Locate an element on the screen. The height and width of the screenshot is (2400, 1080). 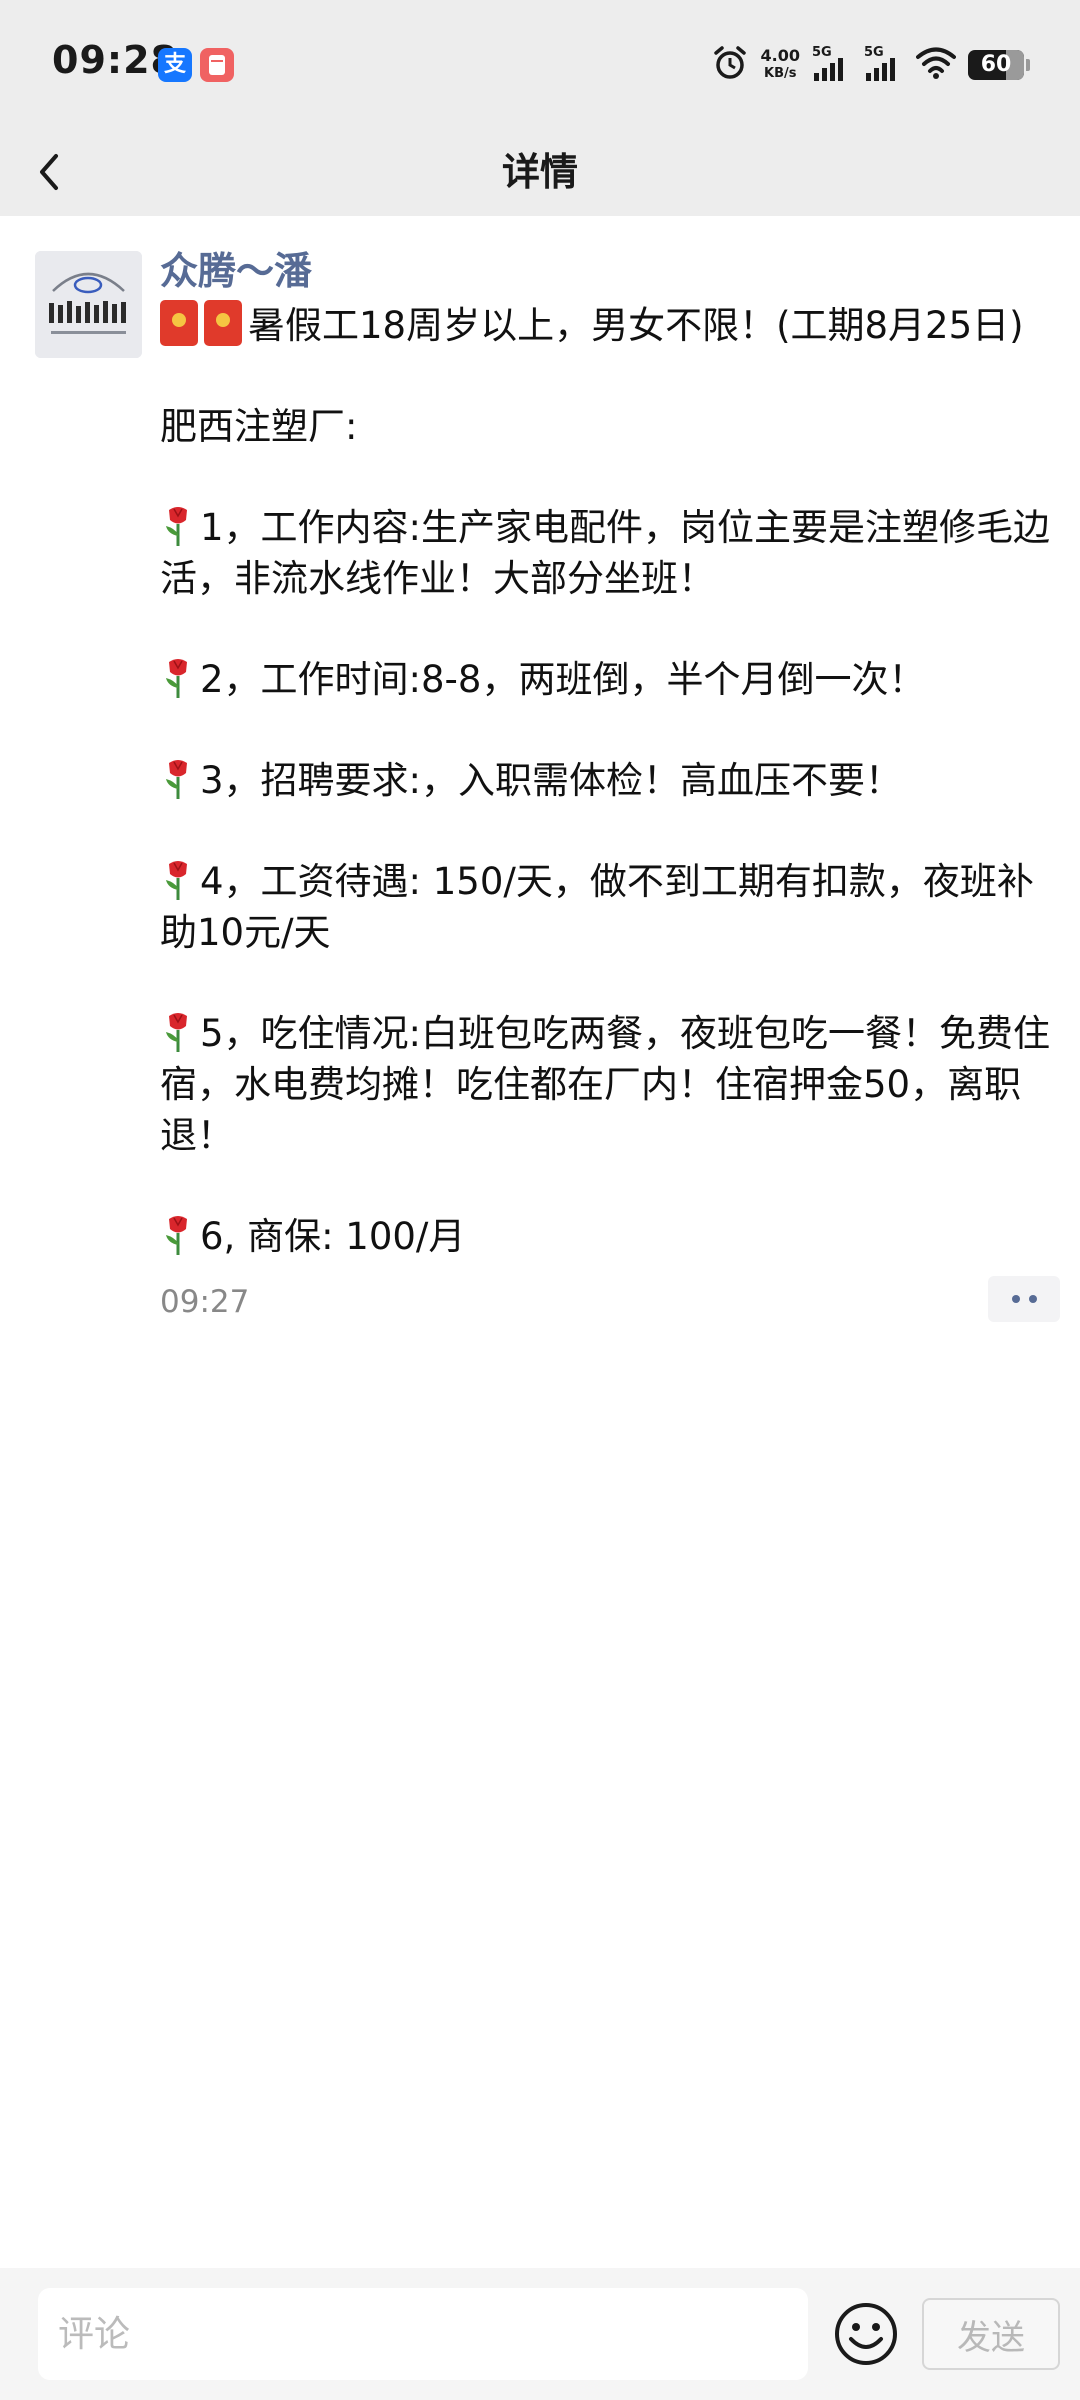
emoji-button is located at coordinates (866, 2334).